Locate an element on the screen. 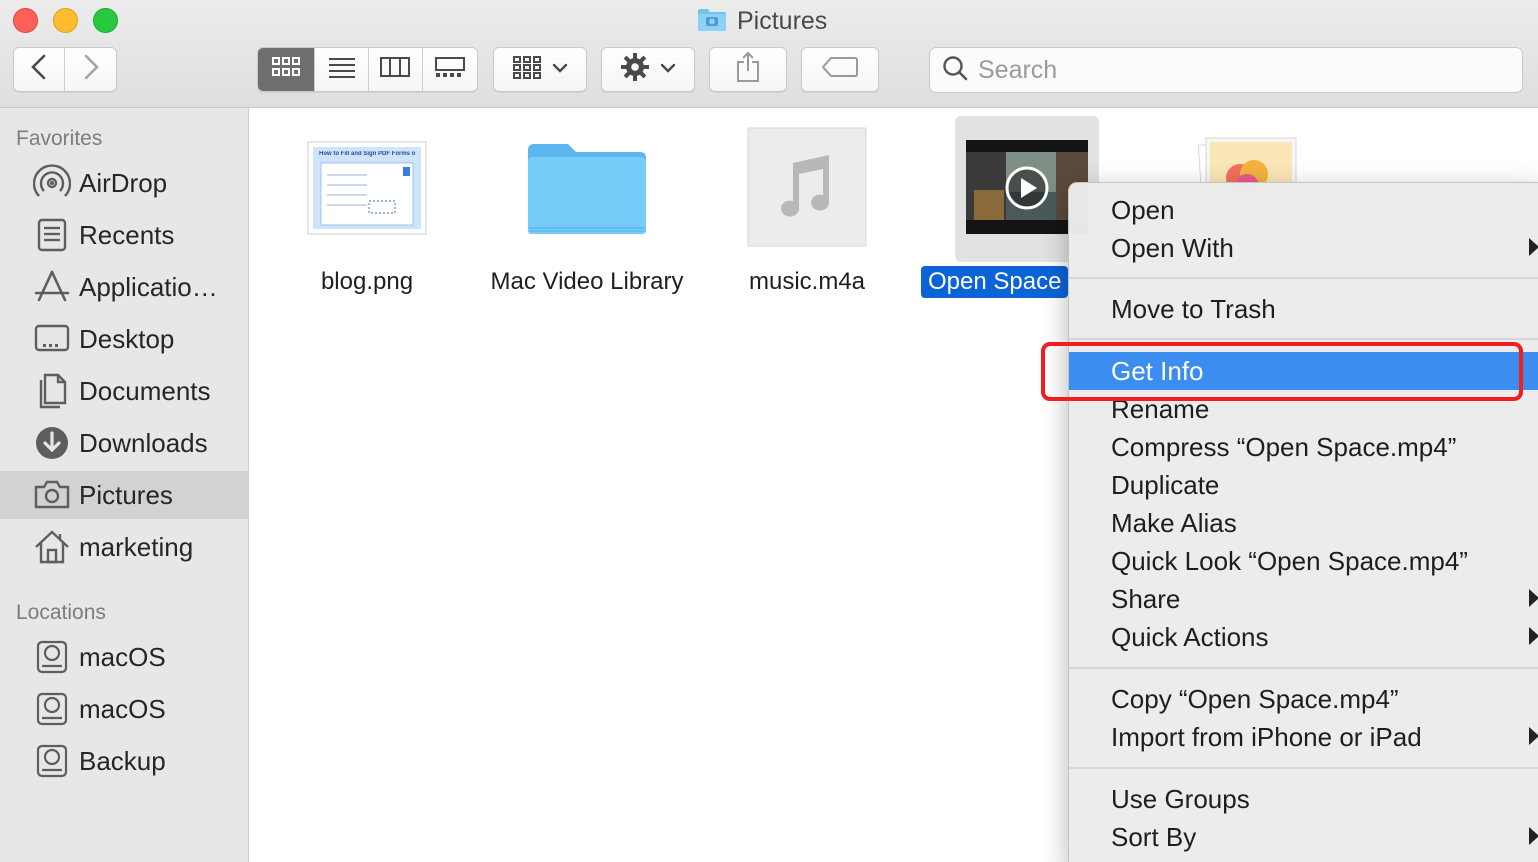 This screenshot has width=1538, height=862. sidebar-item-label: Downloads is located at coordinates (143, 442).